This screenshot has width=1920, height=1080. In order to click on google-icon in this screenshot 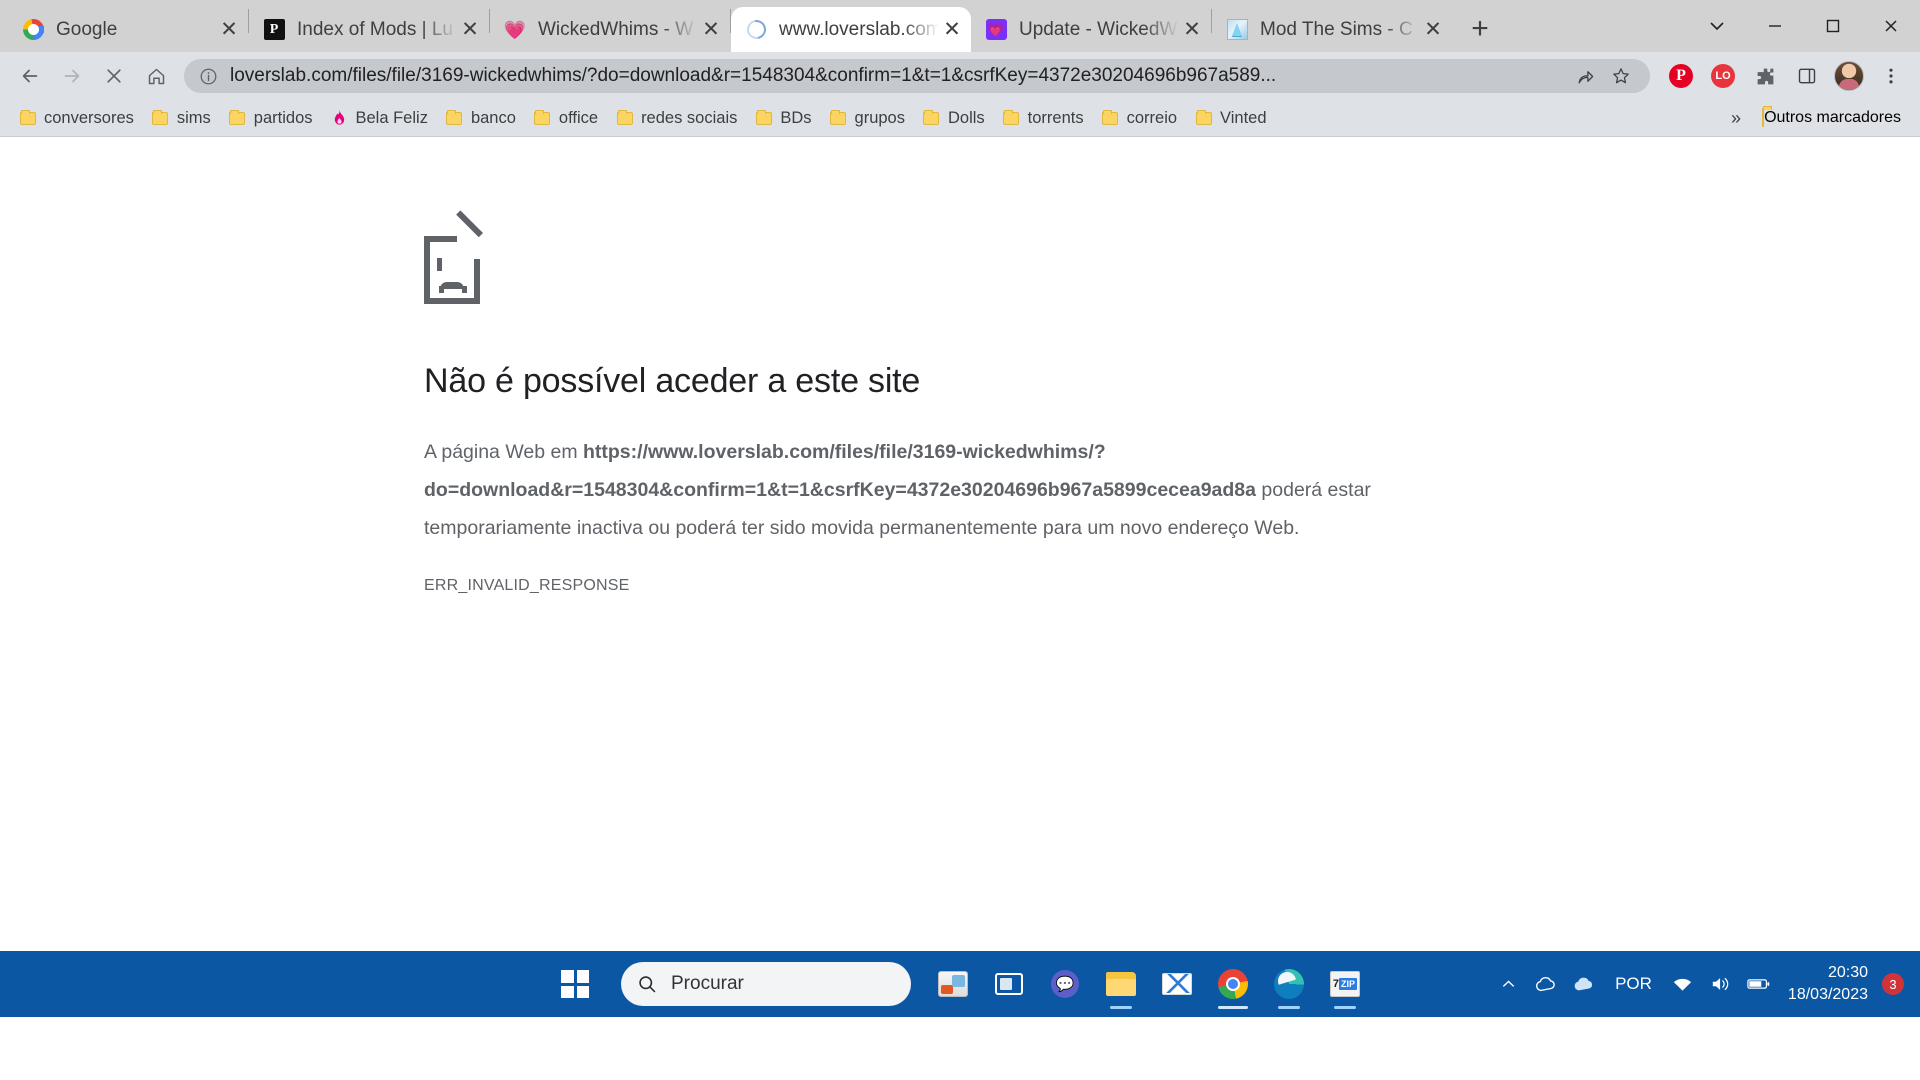, I will do `click(33, 30)`.